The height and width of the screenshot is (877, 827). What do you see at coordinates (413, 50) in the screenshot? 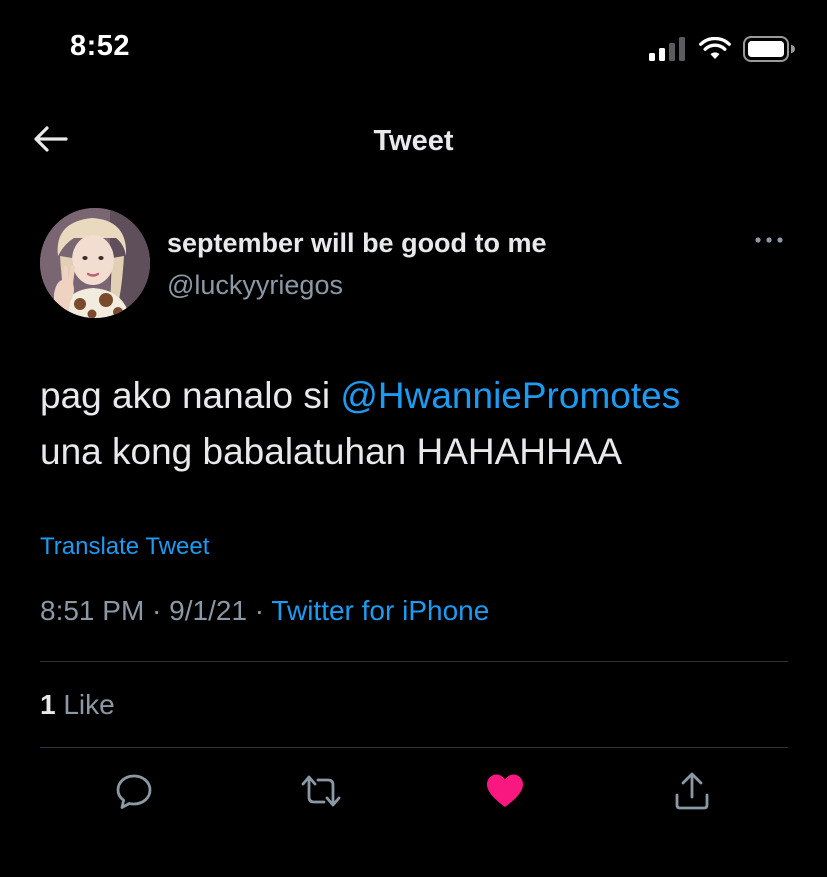
I see `status-bar: 8:52` at bounding box center [413, 50].